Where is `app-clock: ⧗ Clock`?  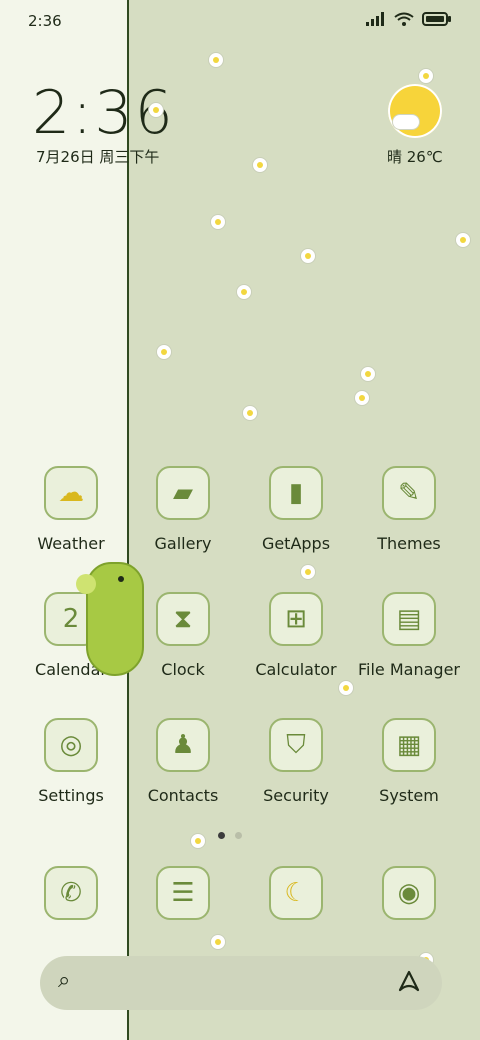 app-clock: ⧗ Clock is located at coordinates (183, 647).